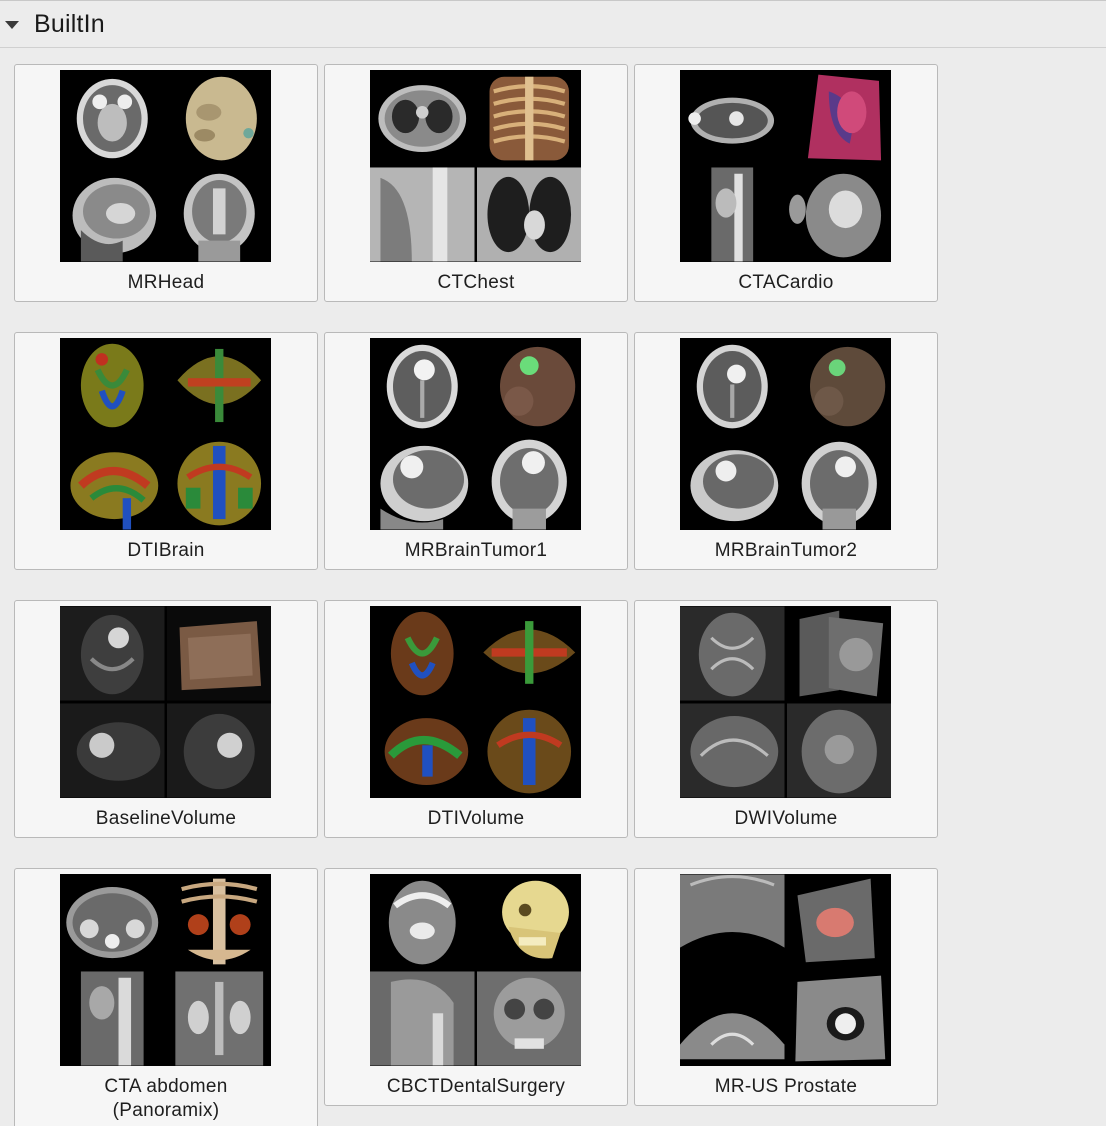  I want to click on dataset-label: MRBrainTumor1, so click(476, 550).